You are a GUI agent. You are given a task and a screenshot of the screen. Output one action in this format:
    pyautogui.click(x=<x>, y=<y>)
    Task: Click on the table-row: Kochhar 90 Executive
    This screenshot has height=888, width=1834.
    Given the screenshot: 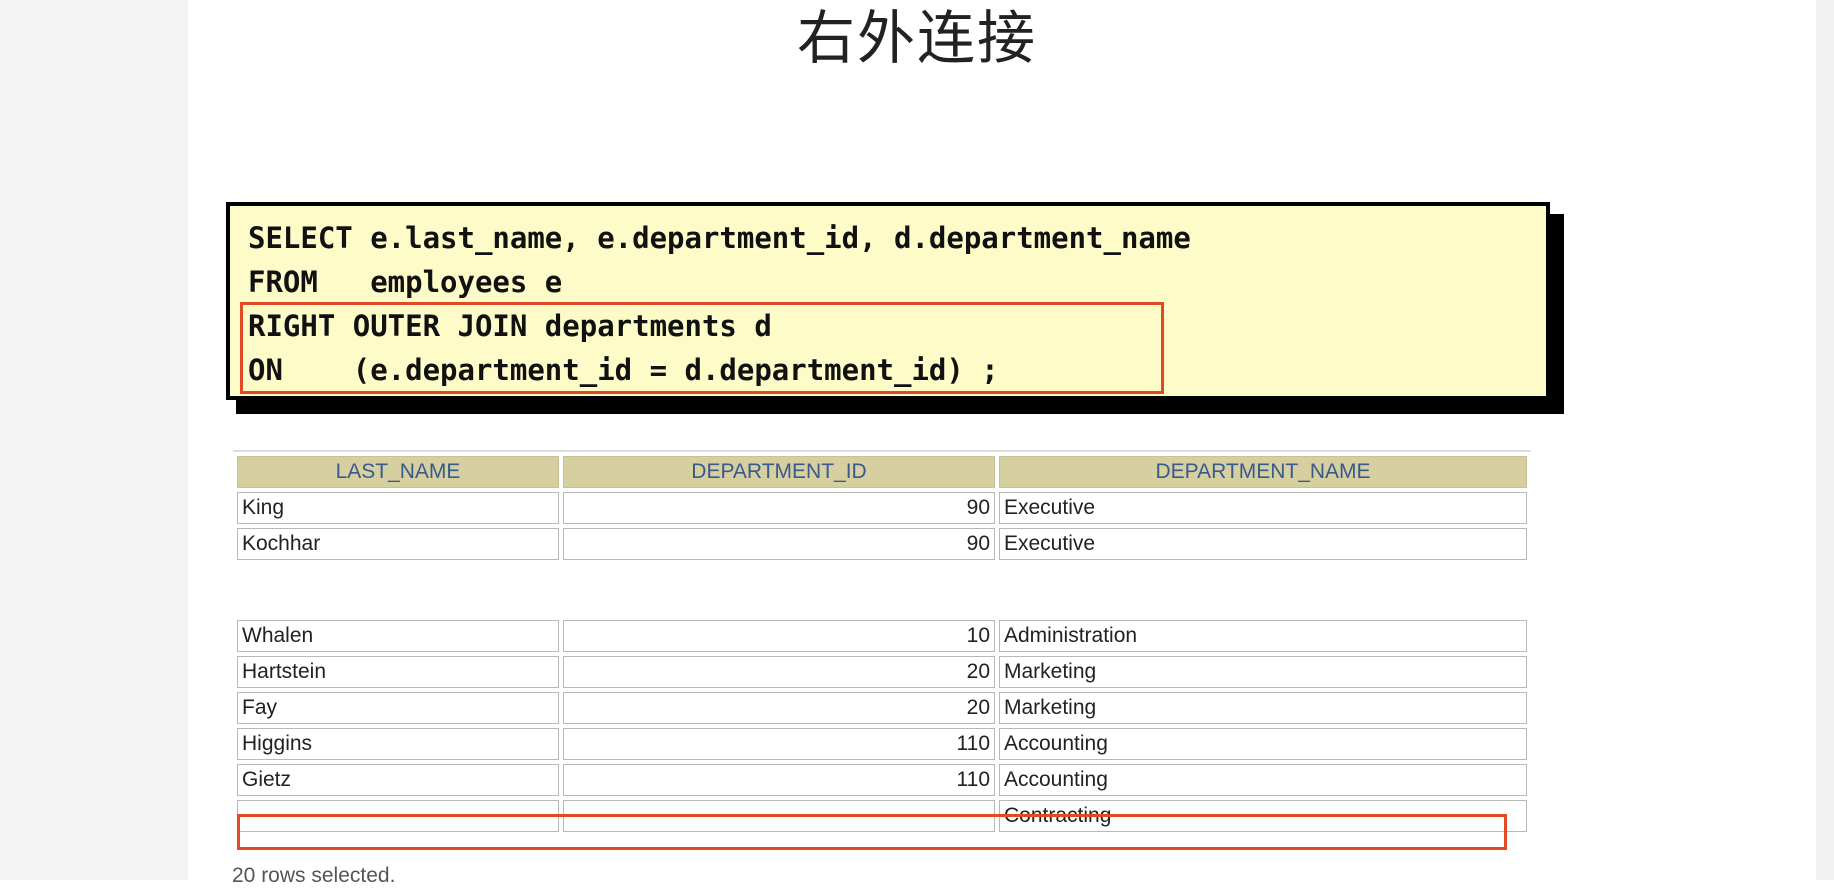 What is the action you would take?
    pyautogui.click(x=882, y=544)
    